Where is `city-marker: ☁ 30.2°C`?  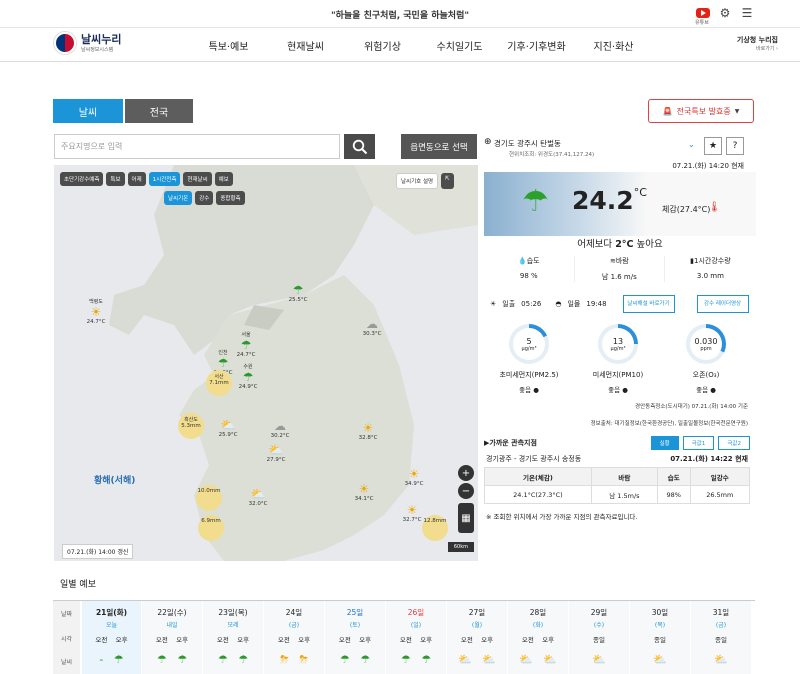
city-marker: ☁ 30.2°C is located at coordinates (280, 429).